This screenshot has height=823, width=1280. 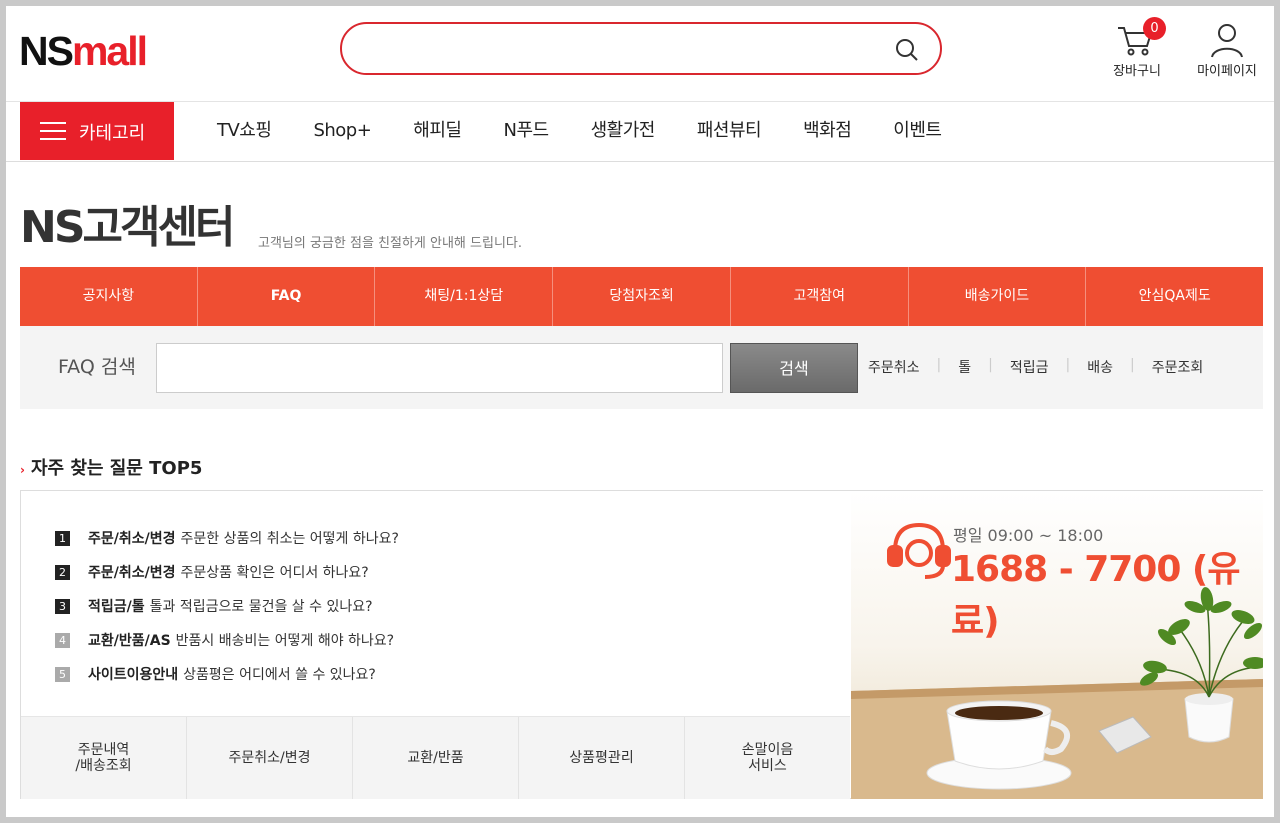 What do you see at coordinates (439, 368) in the screenshot?
I see `faq-search-input` at bounding box center [439, 368].